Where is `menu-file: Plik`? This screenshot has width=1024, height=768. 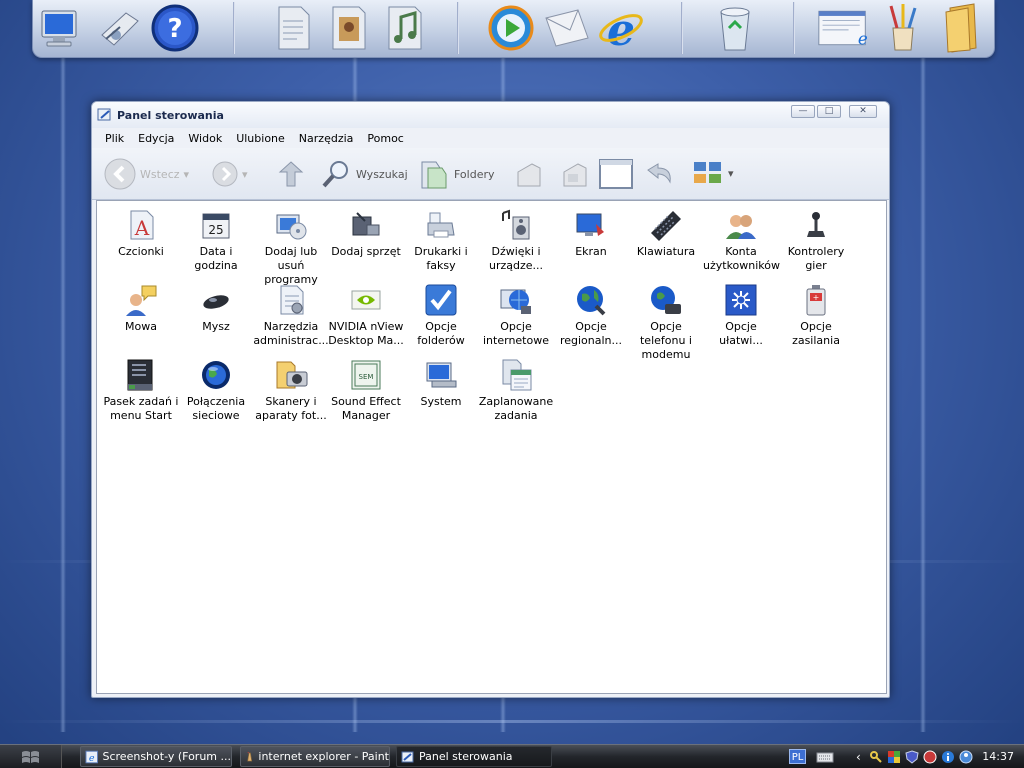
menu-file: Plik is located at coordinates (114, 138).